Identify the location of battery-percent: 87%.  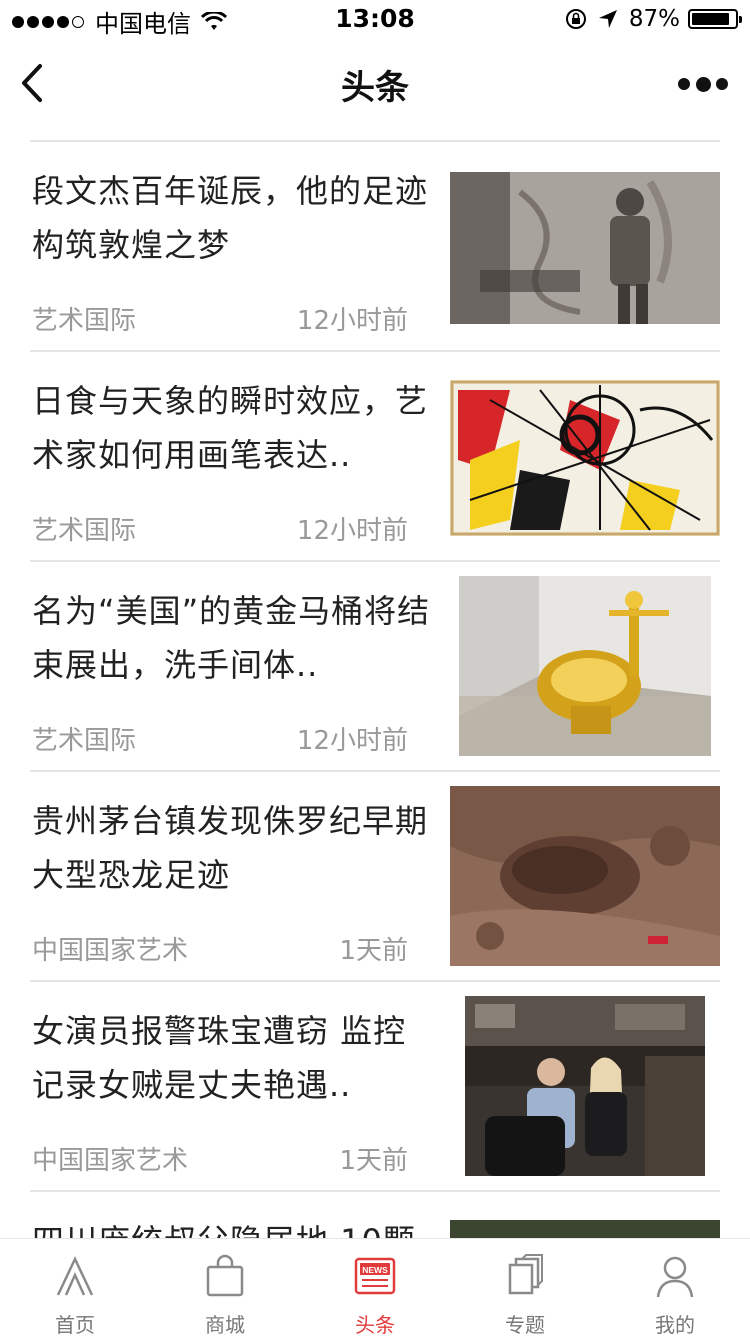
(654, 19).